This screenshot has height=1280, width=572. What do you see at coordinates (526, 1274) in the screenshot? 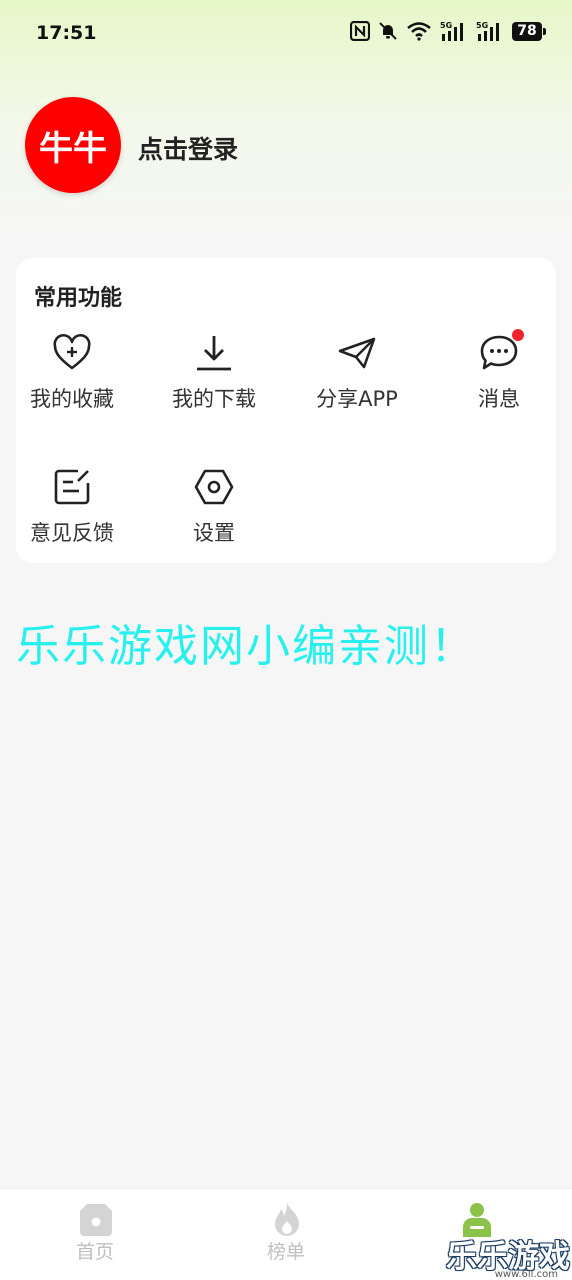
I see `watermark-url: www.6ll.com` at bounding box center [526, 1274].